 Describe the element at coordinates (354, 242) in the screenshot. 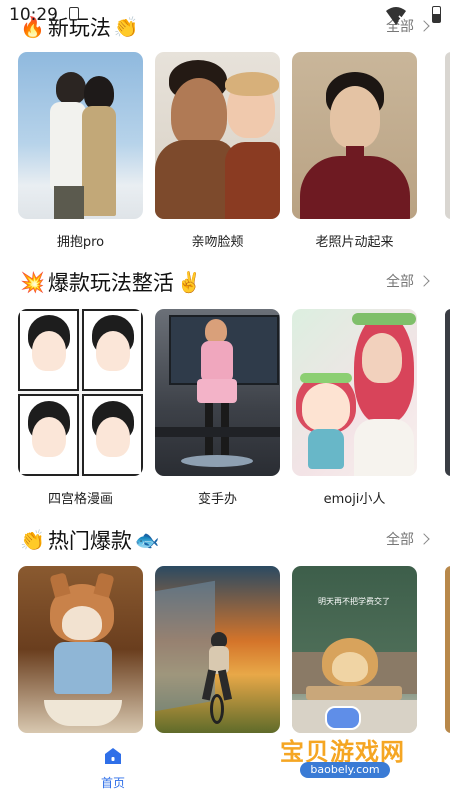

I see `card-label: 老照片动起来` at that location.